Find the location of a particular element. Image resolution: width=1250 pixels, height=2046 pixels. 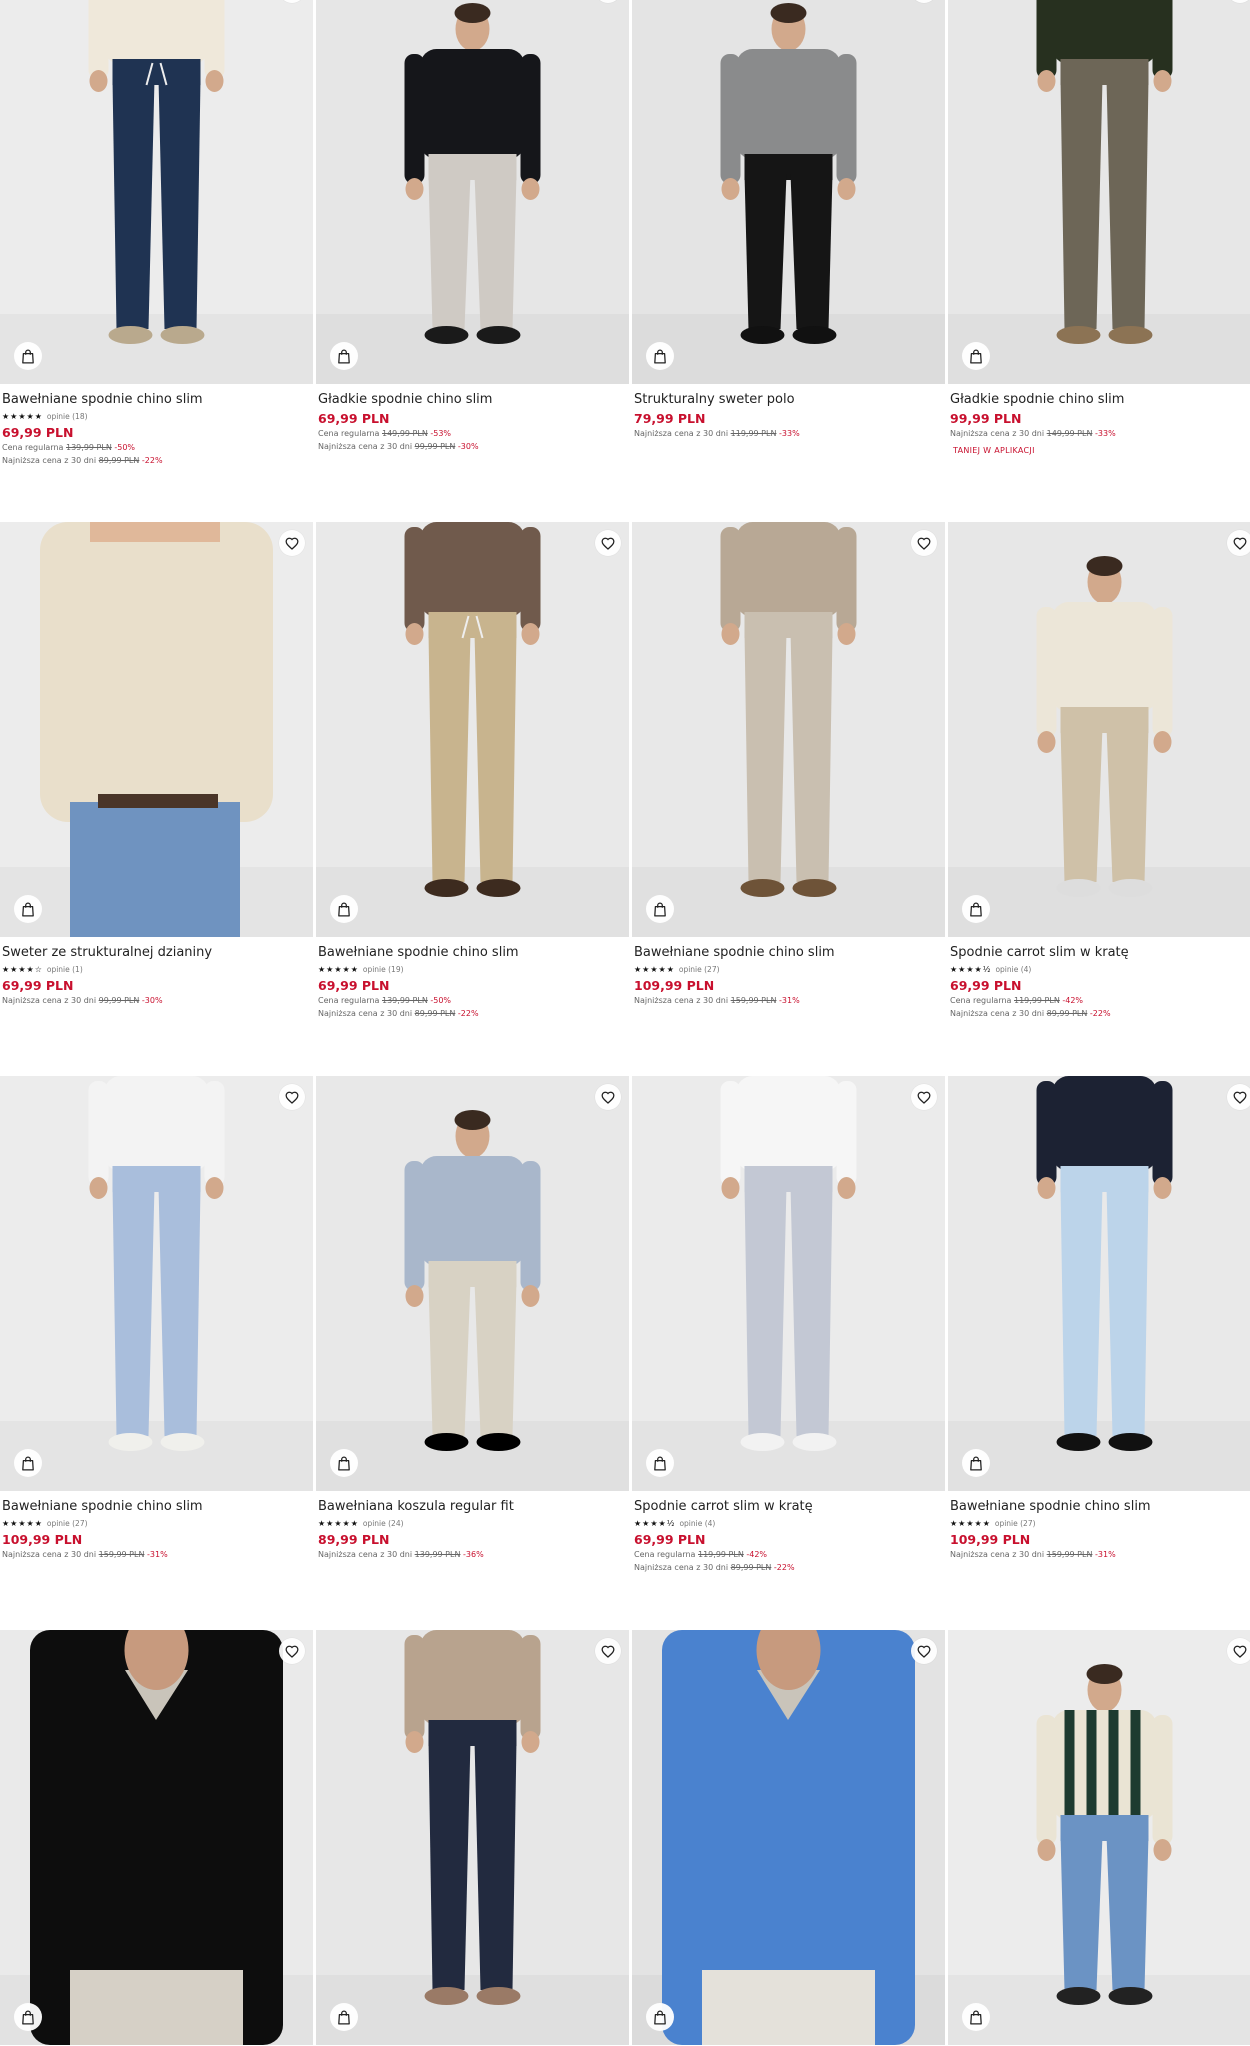

regular-price-old: 119,99 PLN is located at coordinates (721, 1554).